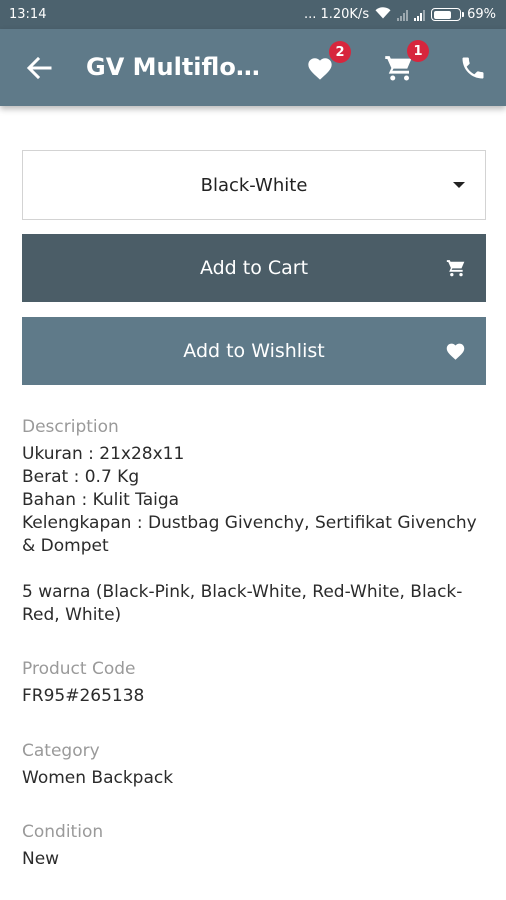  Describe the element at coordinates (418, 51) in the screenshot. I see `cart-count-badge: 1` at that location.